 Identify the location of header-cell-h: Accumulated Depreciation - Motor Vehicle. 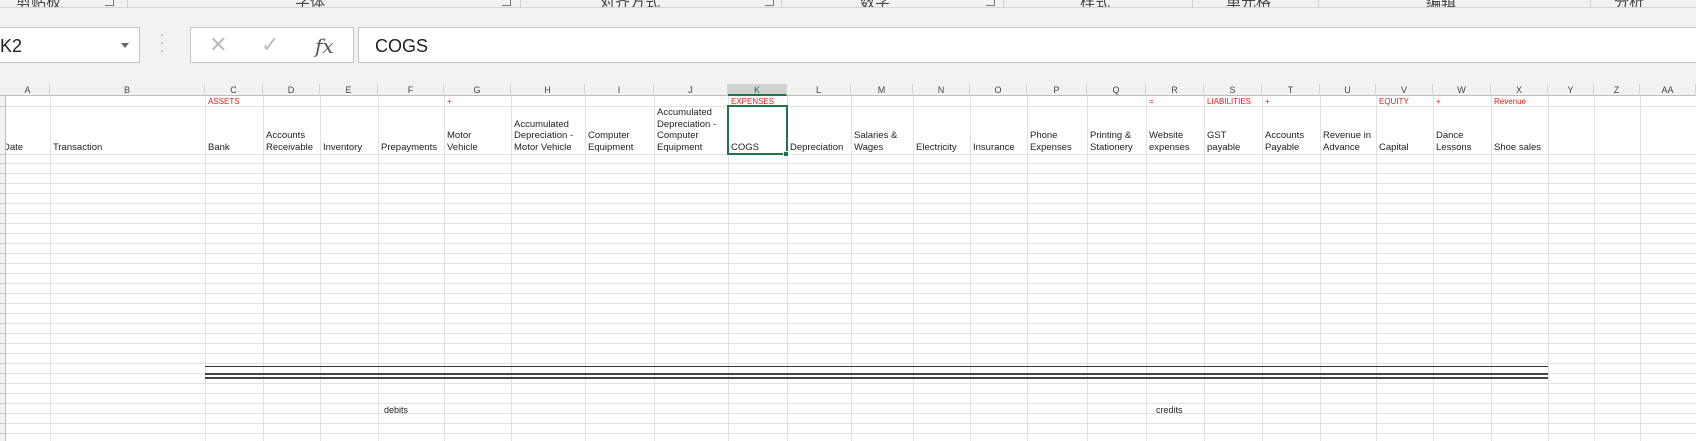
(549, 129).